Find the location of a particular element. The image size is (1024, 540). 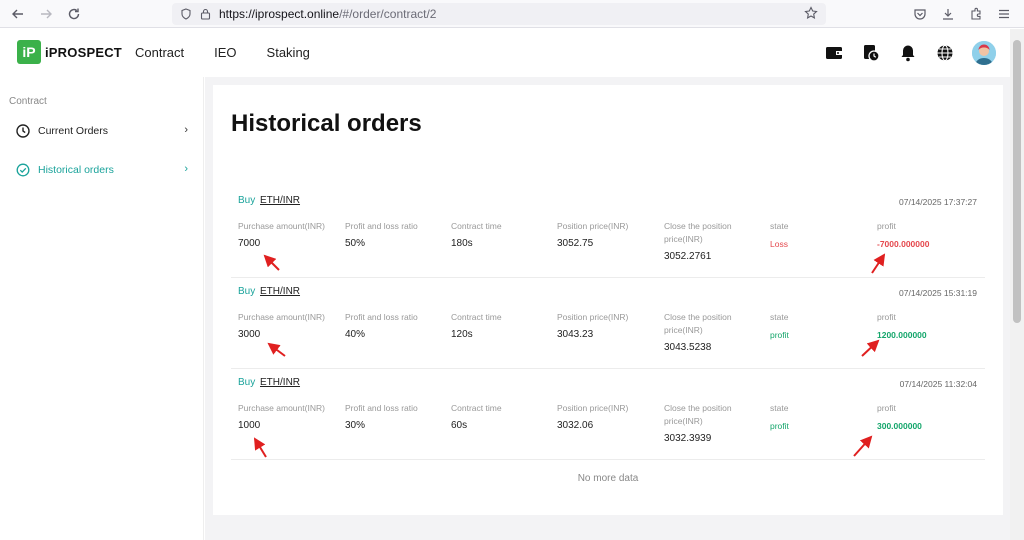

order-timestamp: 07/14/2025 15:31:19 is located at coordinates (938, 293).